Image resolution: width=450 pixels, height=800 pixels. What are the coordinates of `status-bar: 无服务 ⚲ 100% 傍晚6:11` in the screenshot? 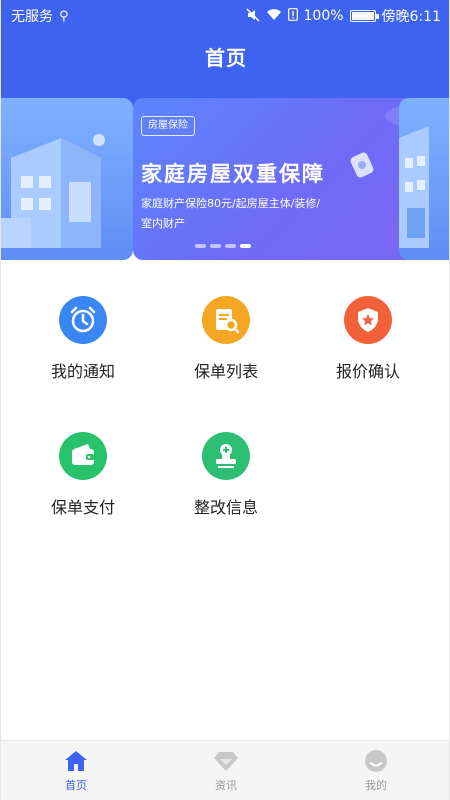 It's located at (225, 16).